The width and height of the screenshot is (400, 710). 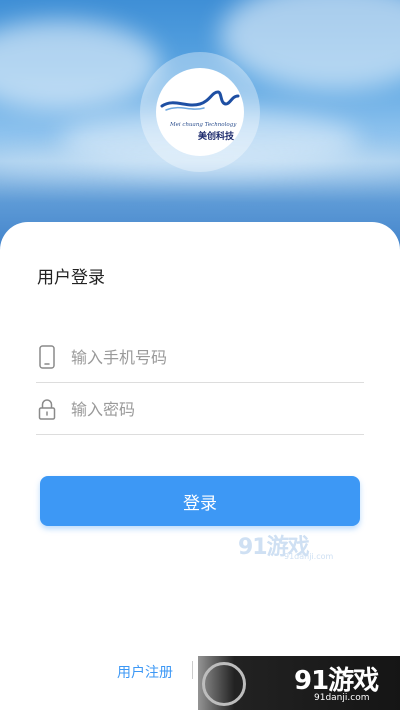 I want to click on password-field, so click(x=200, y=409).